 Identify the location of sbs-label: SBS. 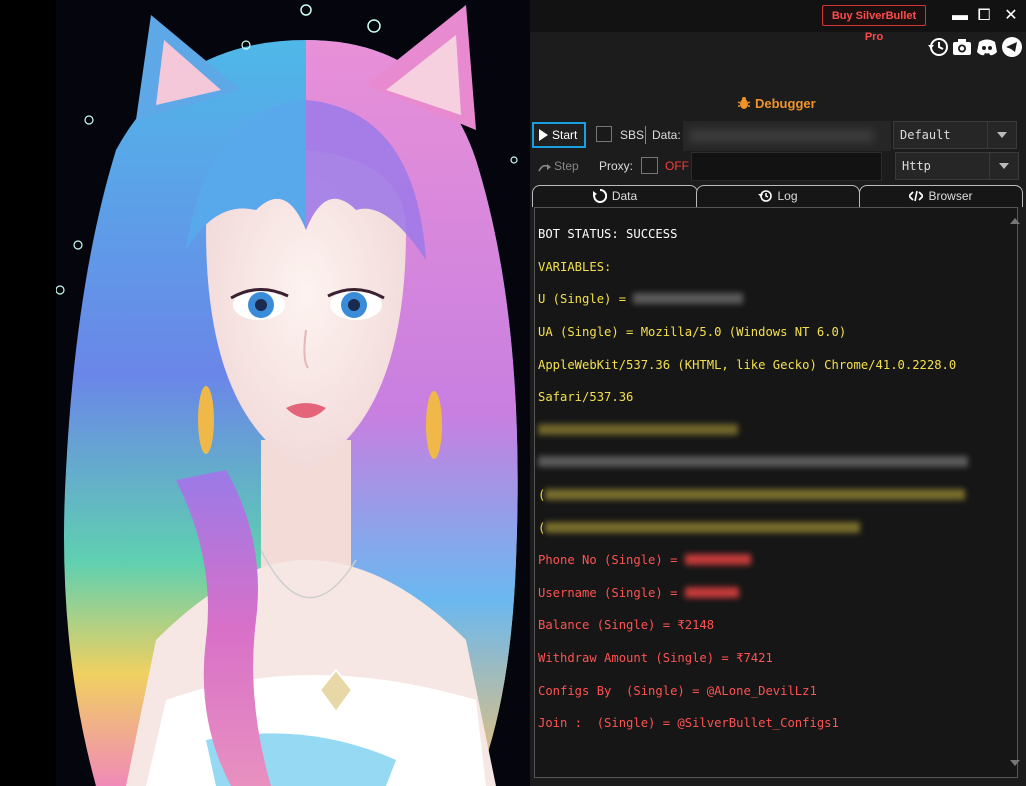
(632, 135).